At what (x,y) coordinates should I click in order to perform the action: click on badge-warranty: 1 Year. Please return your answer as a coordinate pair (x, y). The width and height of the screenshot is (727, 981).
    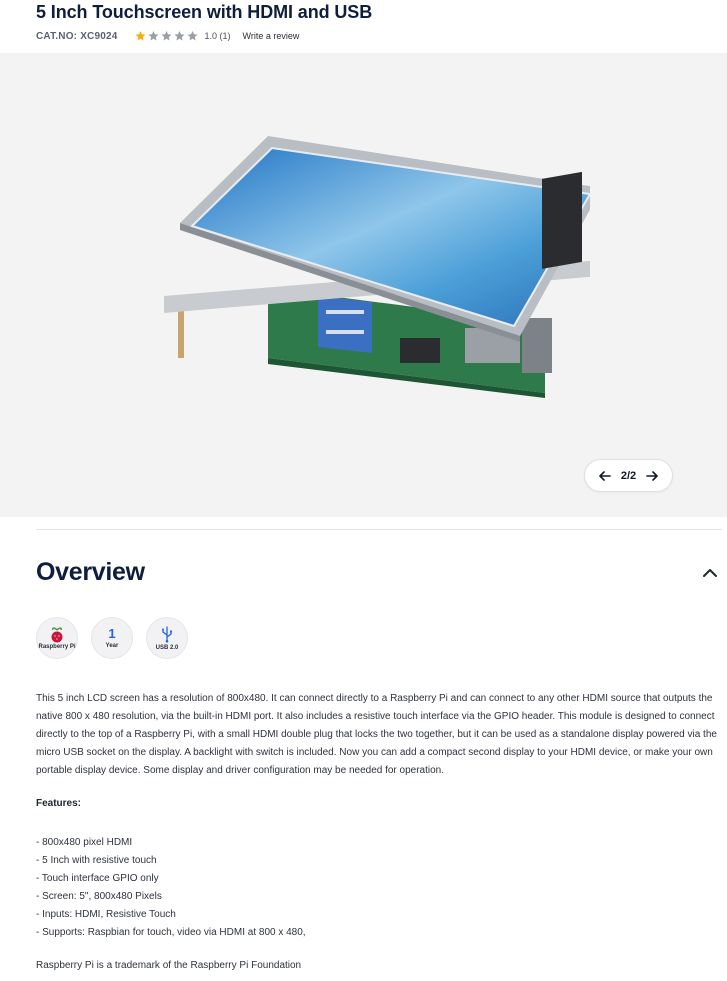
    Looking at the image, I should click on (112, 638).